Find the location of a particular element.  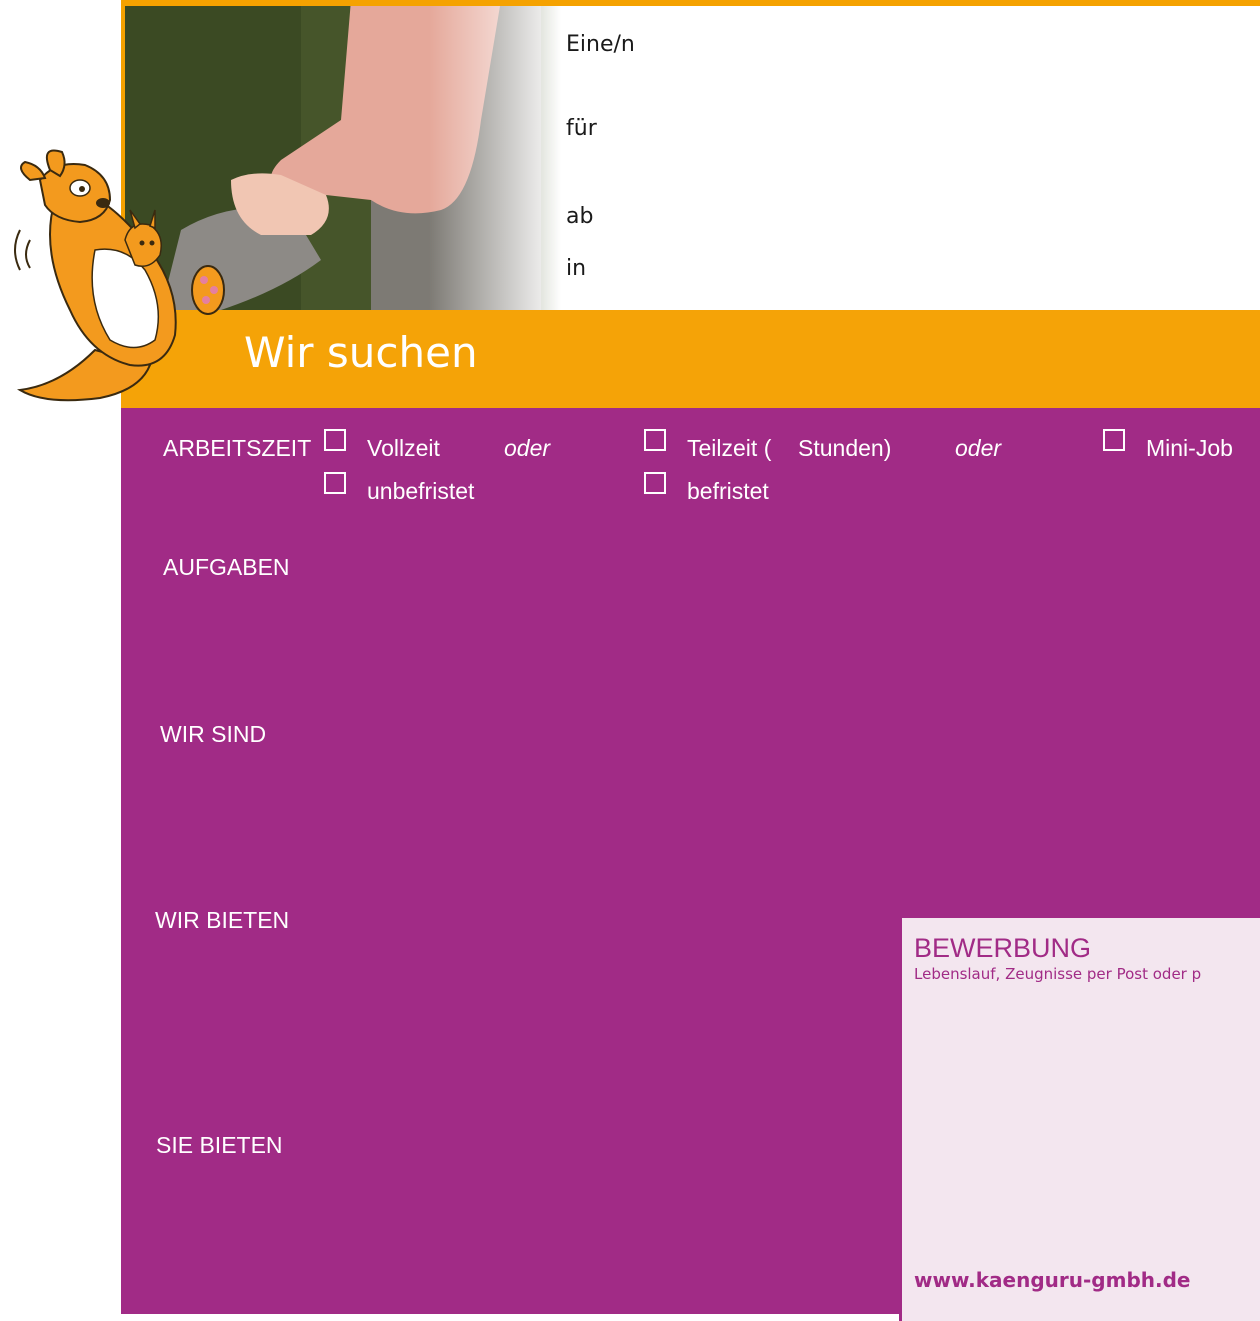

aufgaben-label: AUFGABEN is located at coordinates (226, 567).